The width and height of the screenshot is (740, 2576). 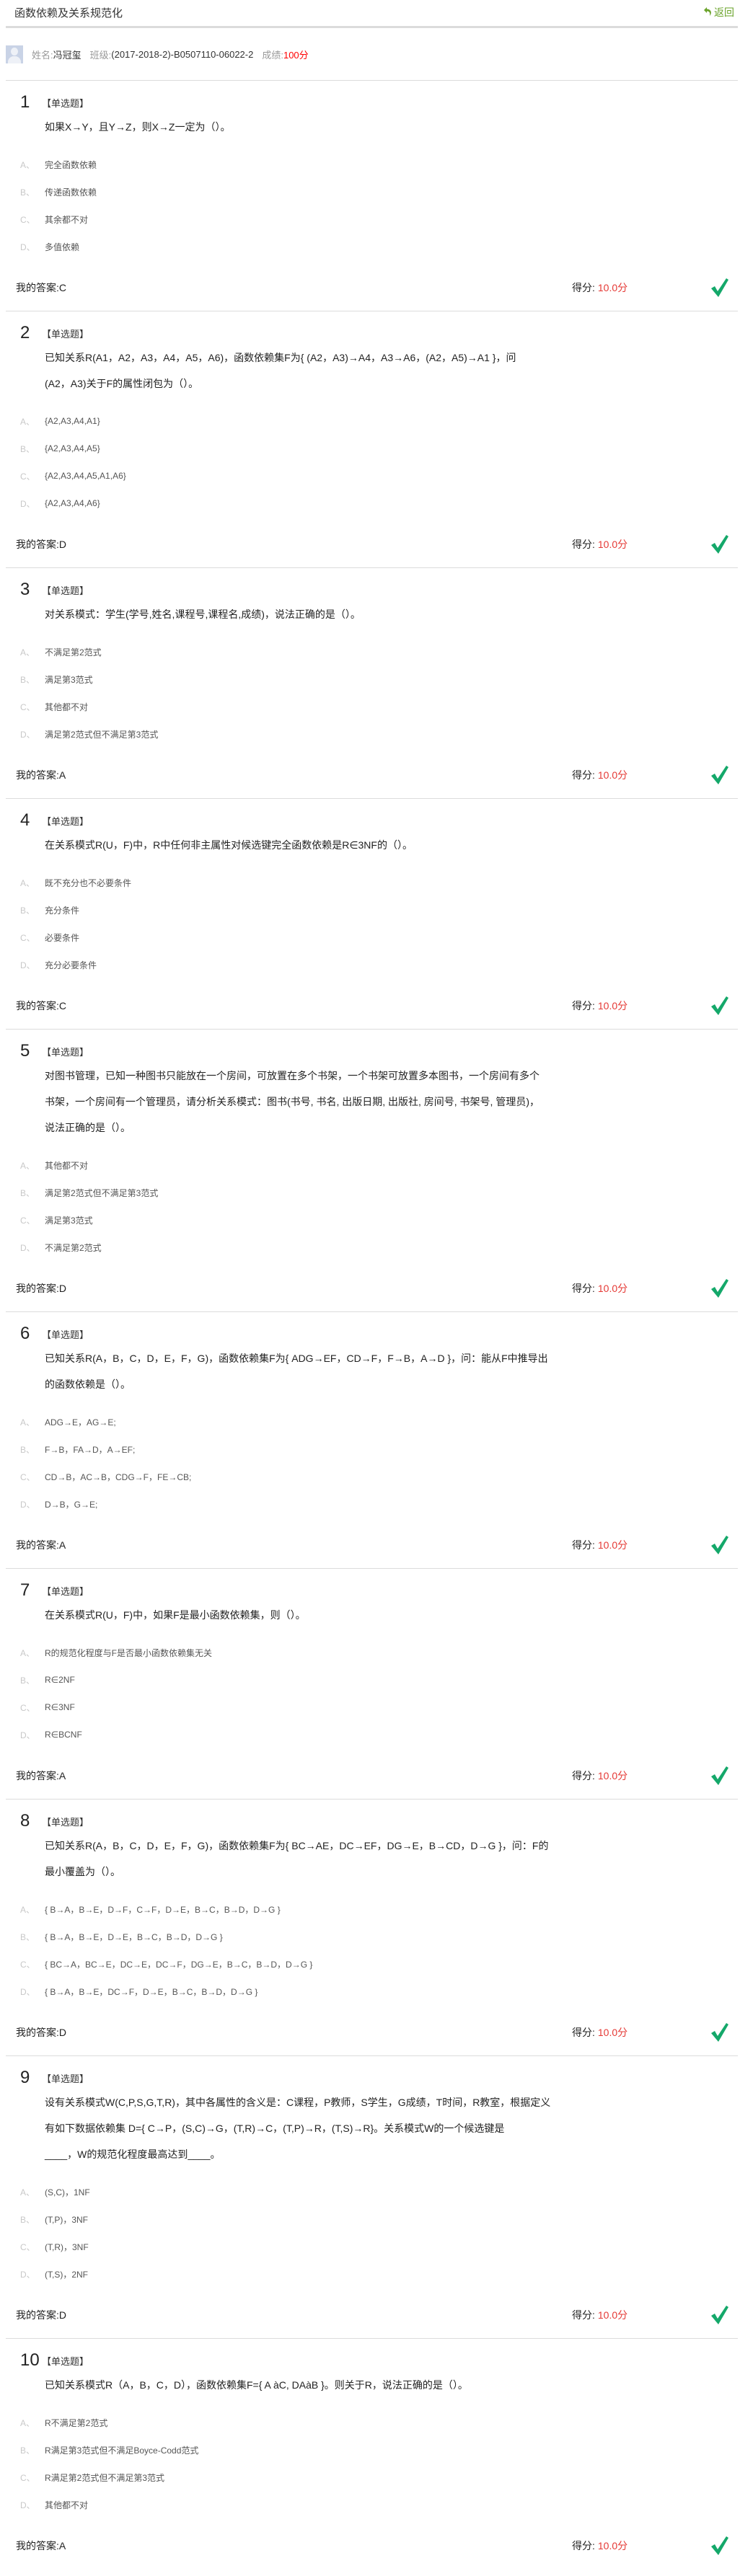 I want to click on question-text: 在关系模式R(U，F)中，如果F是最小函数依赖集，则（）。, so click(x=372, y=1615).